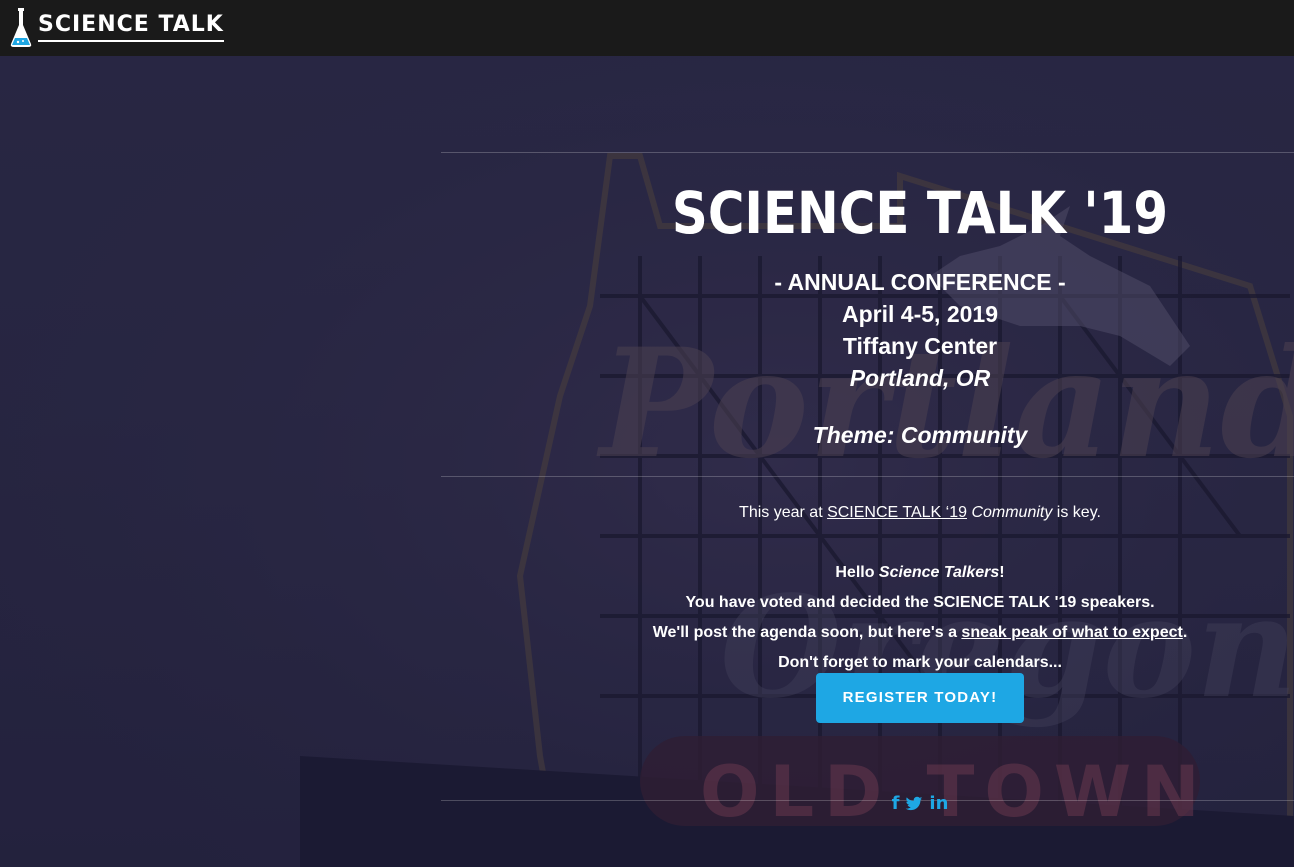 The height and width of the screenshot is (867, 1294). Describe the element at coordinates (21, 27) in the screenshot. I see `flask-icon` at that location.